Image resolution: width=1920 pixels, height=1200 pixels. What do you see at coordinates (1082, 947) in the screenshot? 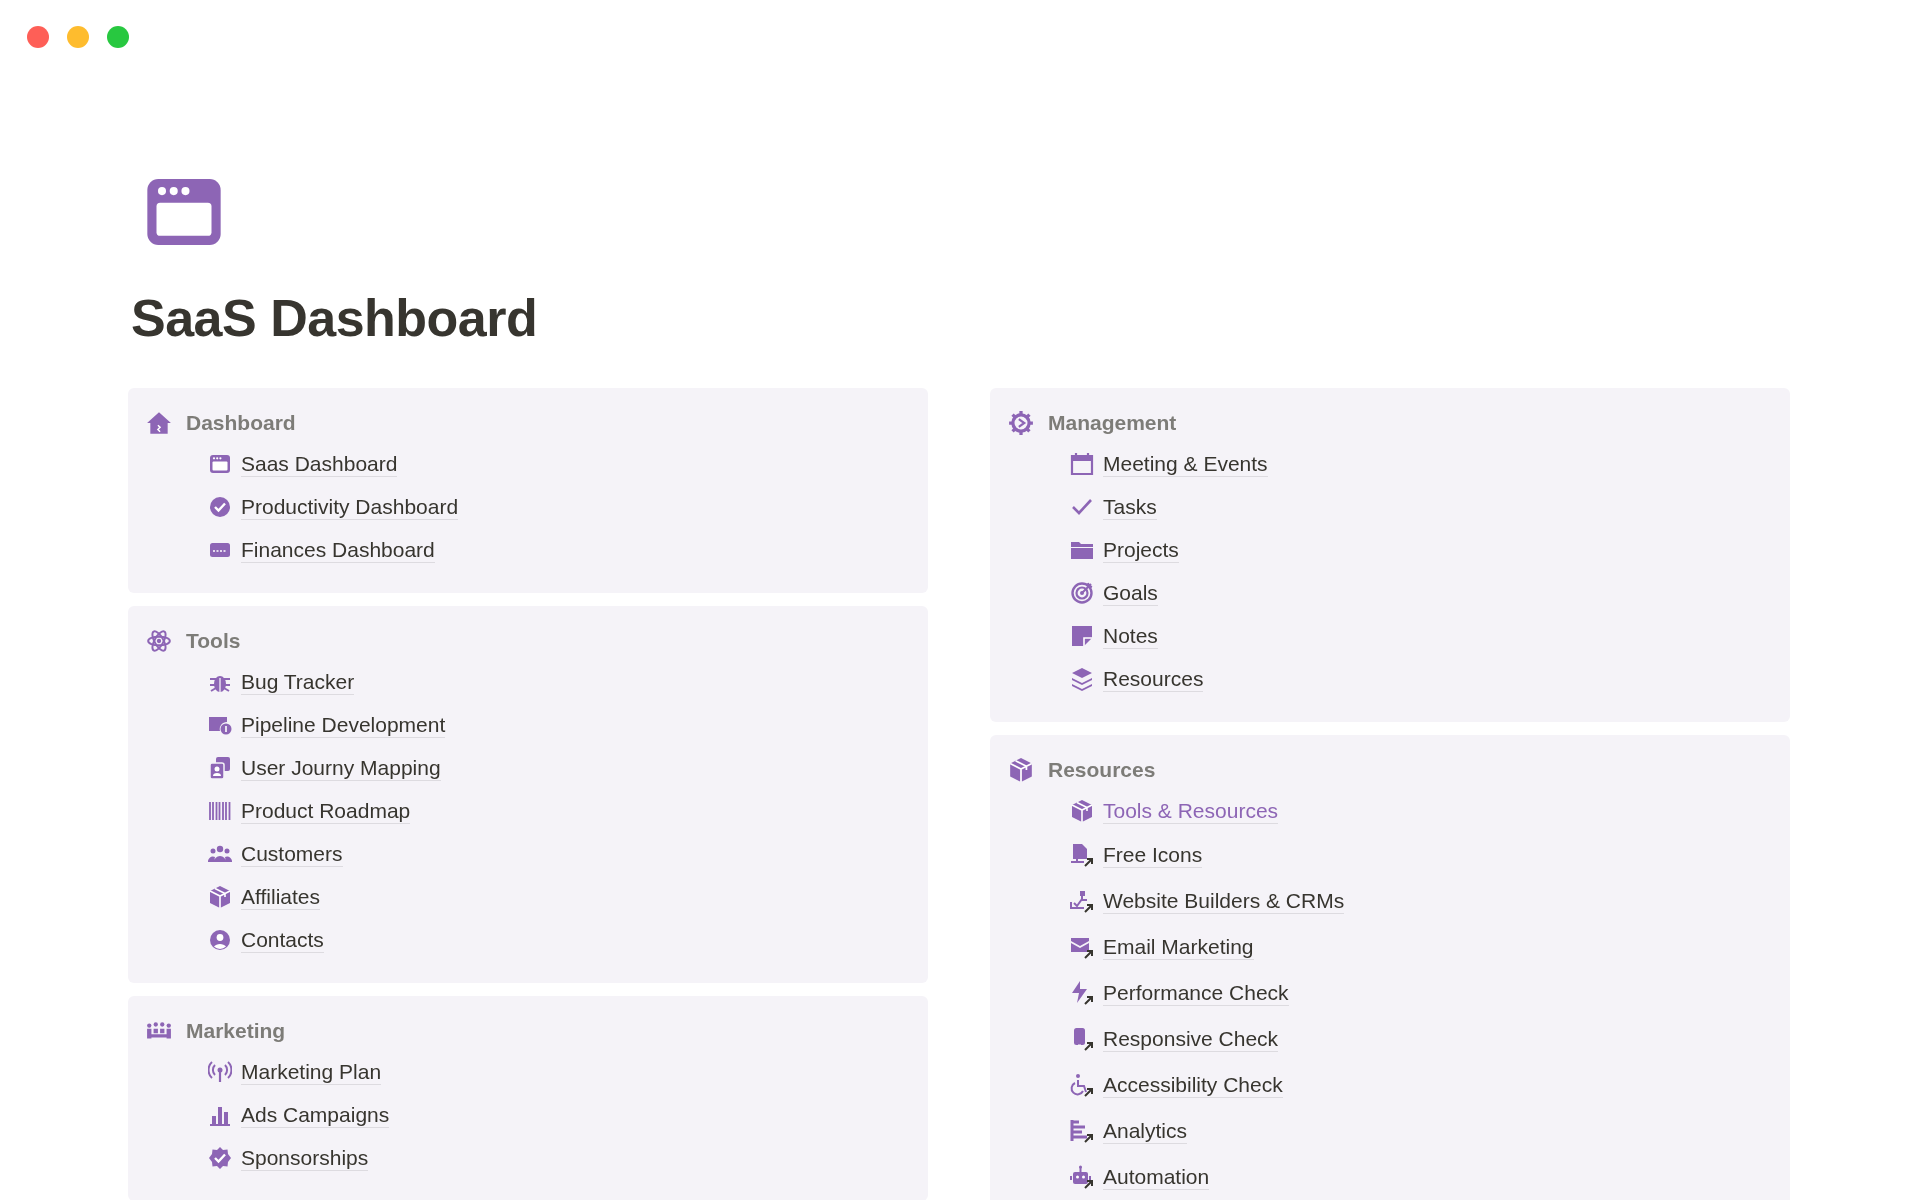
I see `envelope-link-icon` at bounding box center [1082, 947].